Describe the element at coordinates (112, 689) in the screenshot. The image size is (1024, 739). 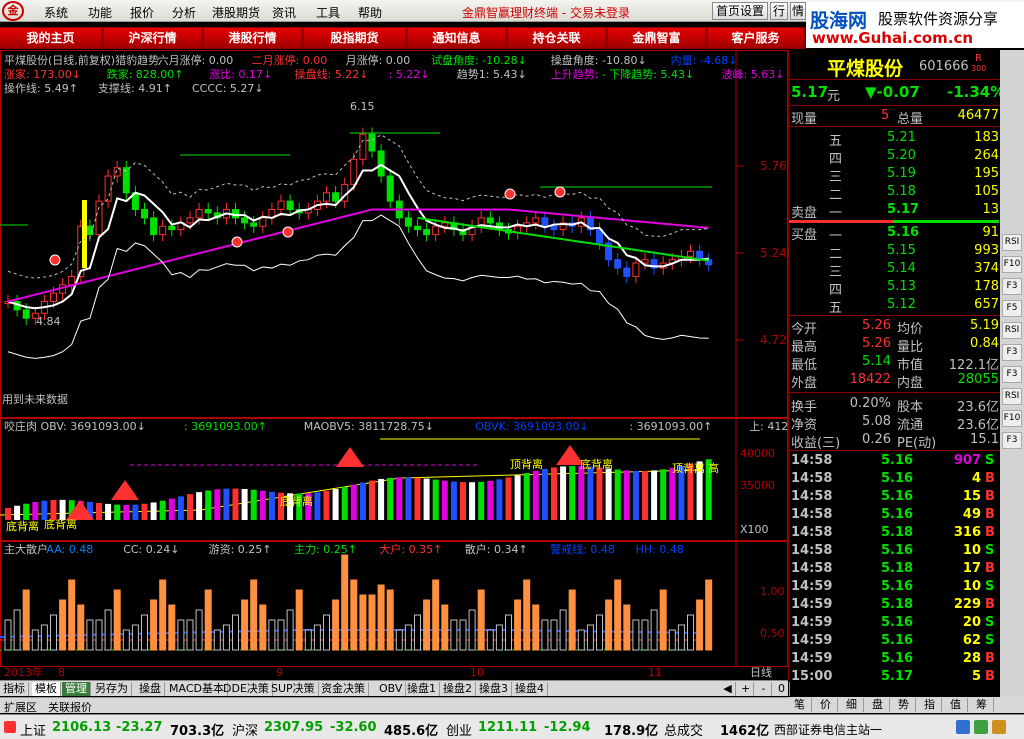
I see `indicator-tab-3: 另存为` at that location.